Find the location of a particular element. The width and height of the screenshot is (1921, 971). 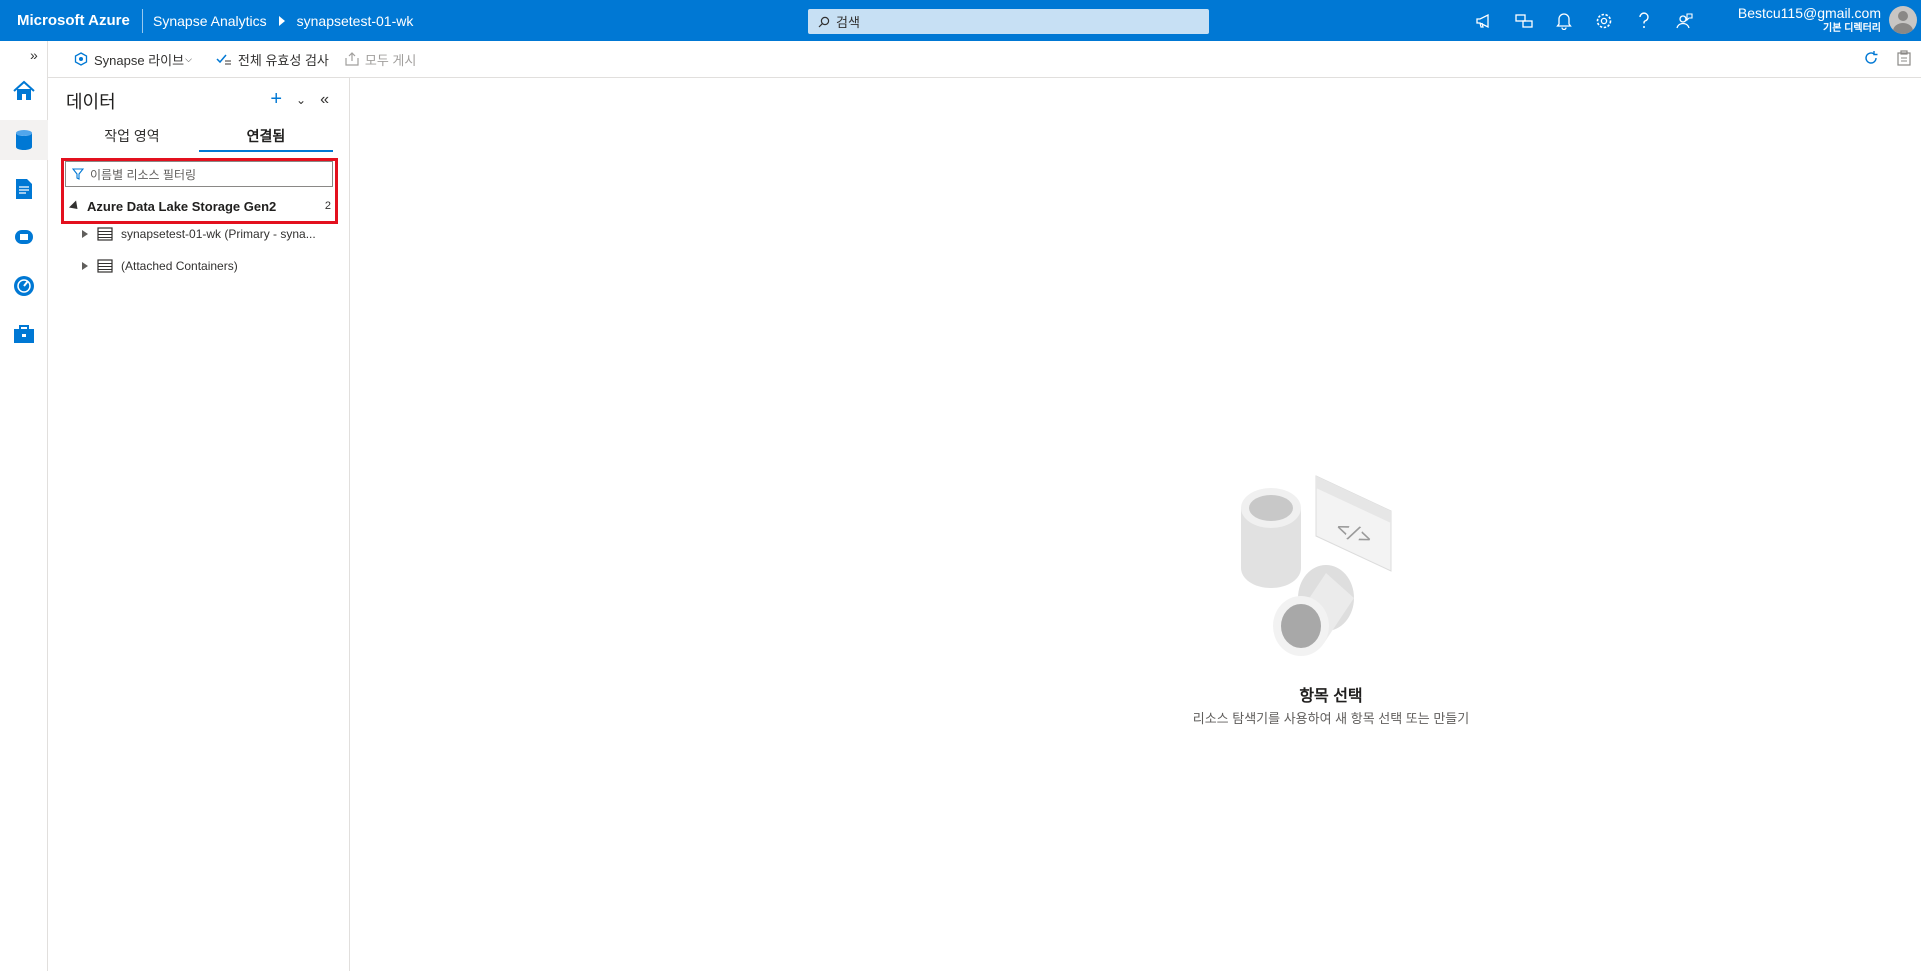

gear-icon is located at coordinates (1604, 21).